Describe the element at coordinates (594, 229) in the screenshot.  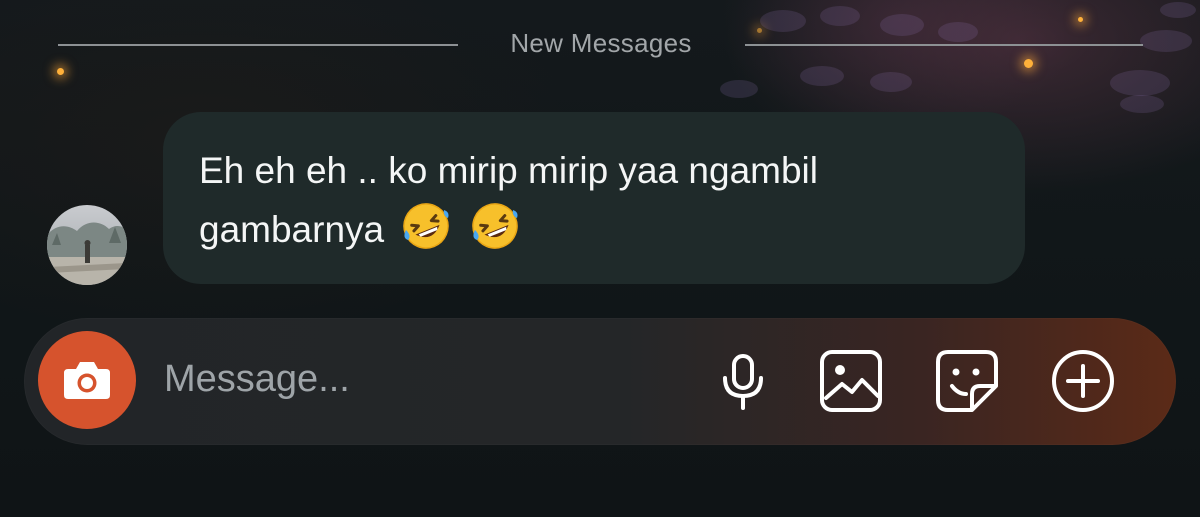
I see `message-line-2: gambarnya` at that location.